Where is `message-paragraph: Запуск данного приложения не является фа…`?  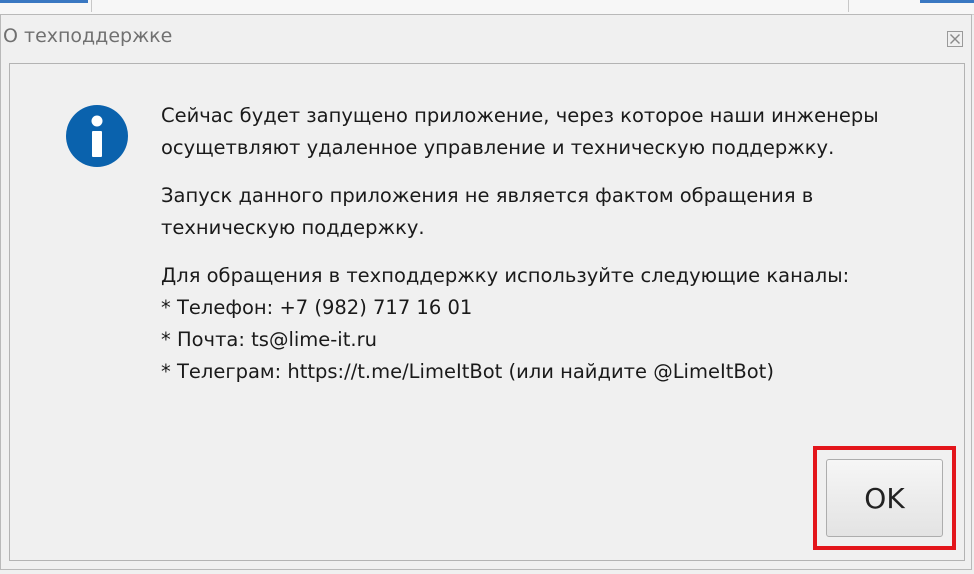
message-paragraph: Запуск данного приложения не является фа… is located at coordinates (487, 211).